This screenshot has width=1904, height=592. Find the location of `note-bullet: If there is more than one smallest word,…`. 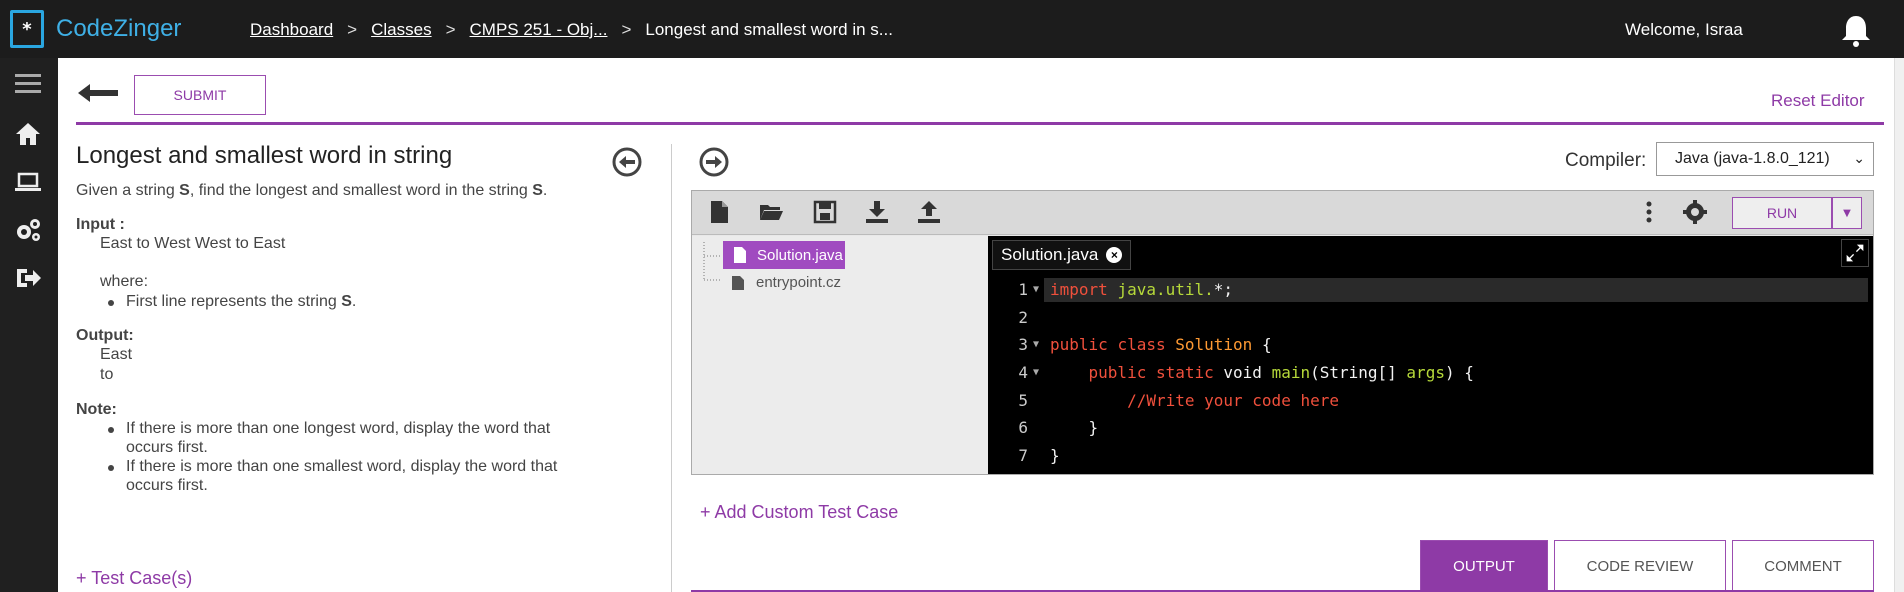

note-bullet: If there is more than one smallest word,… is located at coordinates (376, 476).